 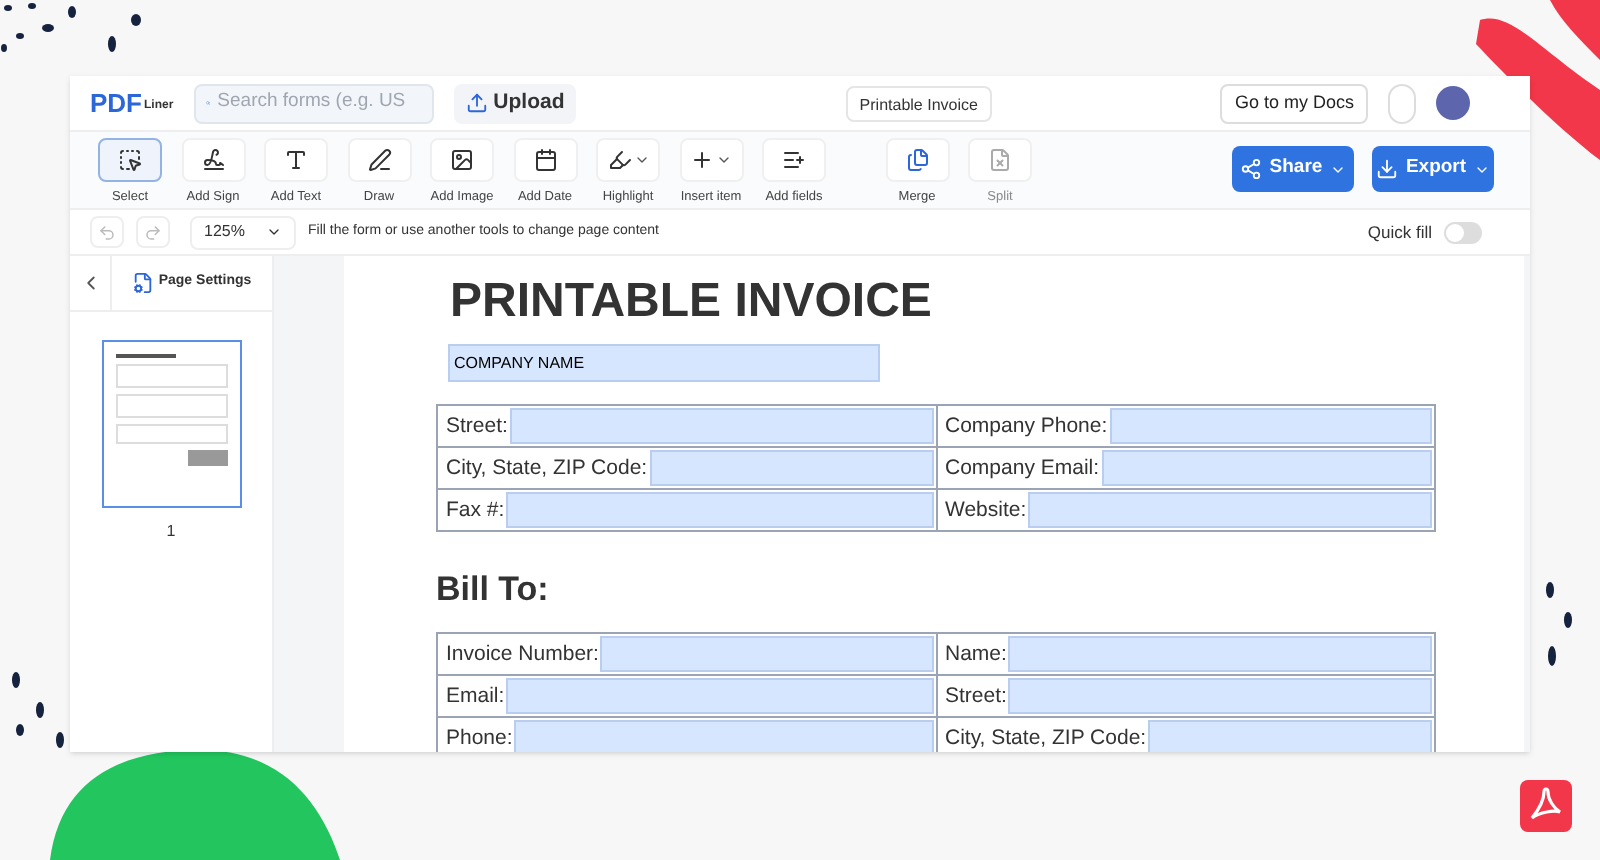 I want to click on undo-button, so click(x=107, y=232).